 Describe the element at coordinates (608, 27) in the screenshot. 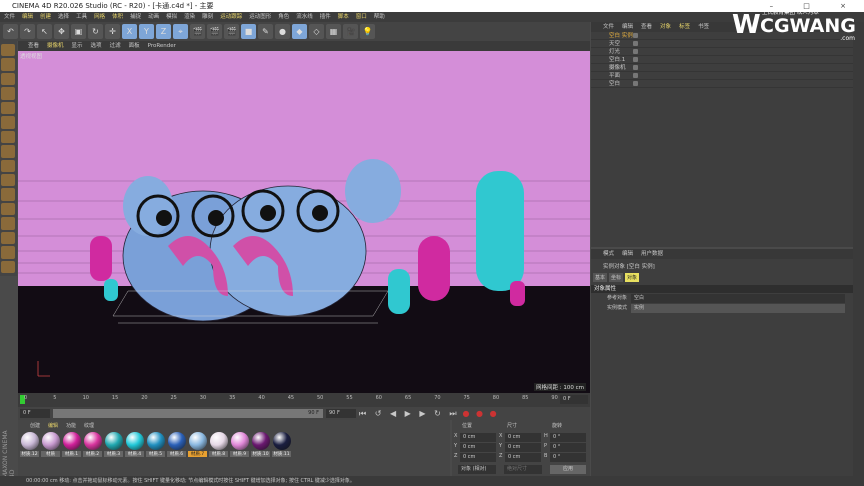

I see `object-menu-item: 文件` at that location.